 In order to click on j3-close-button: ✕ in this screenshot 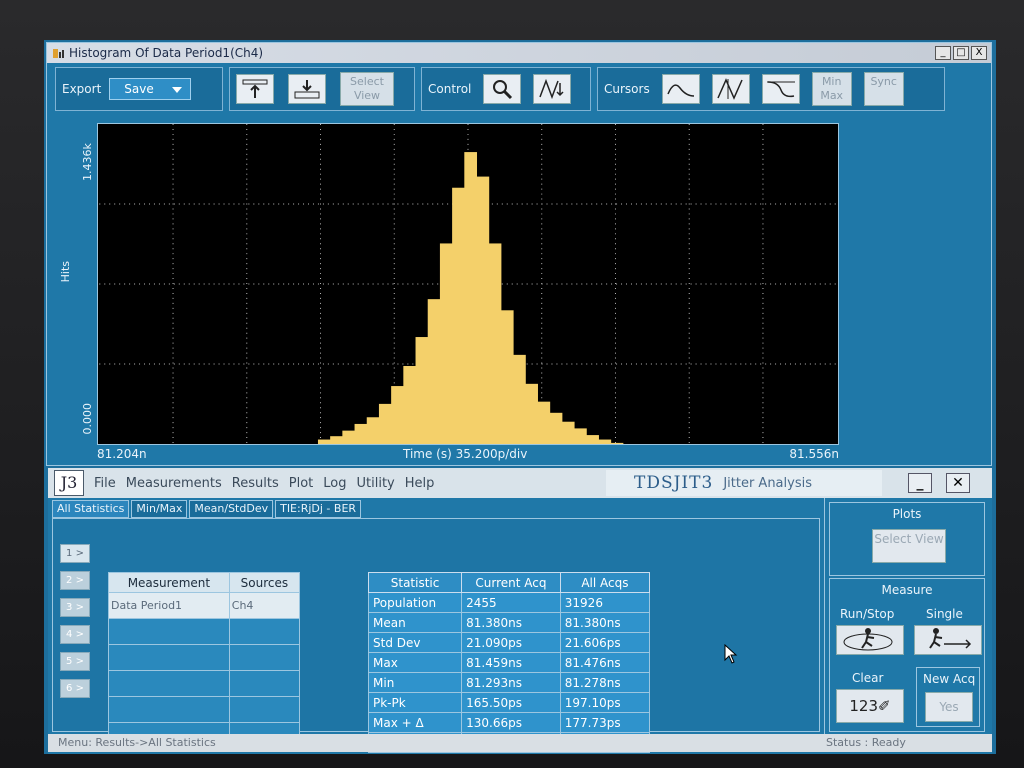, I will do `click(958, 483)`.